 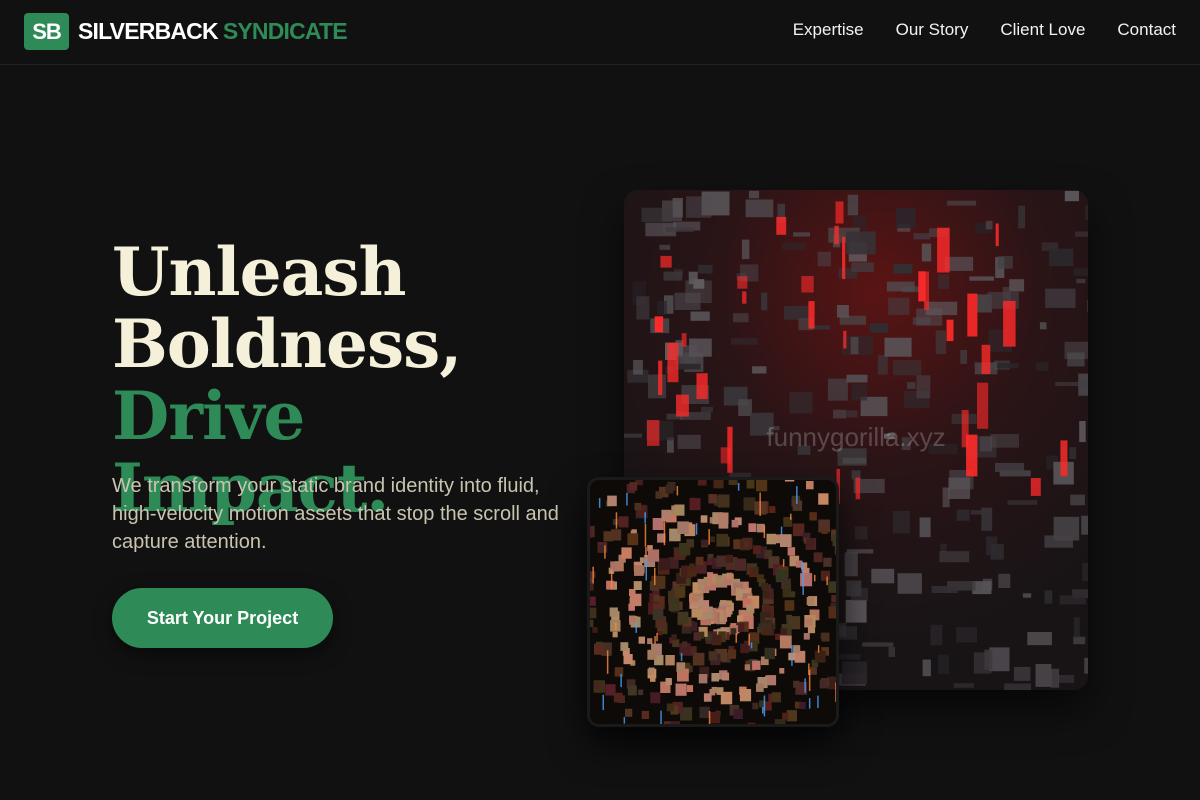 I want to click on nav-contact: Contact, so click(x=1146, y=30).